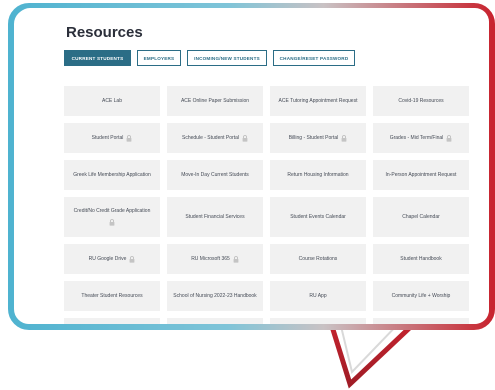  What do you see at coordinates (210, 137) in the screenshot?
I see `tile-label: Schedule - Student Portal` at bounding box center [210, 137].